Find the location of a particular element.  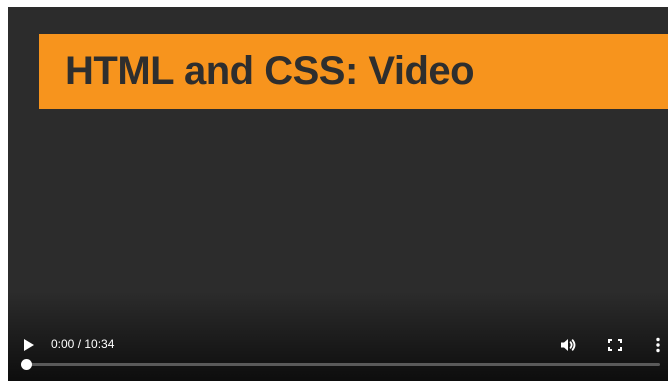

video-title: HTML and CSS: Video is located at coordinates (270, 71).